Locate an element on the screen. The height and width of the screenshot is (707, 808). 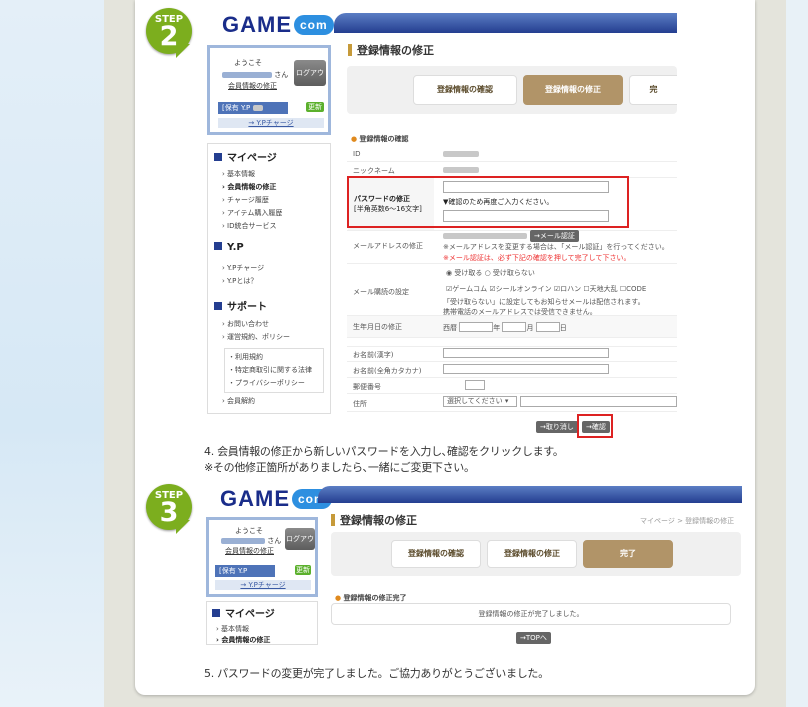
sidebar-item-privacy: ・プライバシーポリシー is located at coordinates (274, 383).